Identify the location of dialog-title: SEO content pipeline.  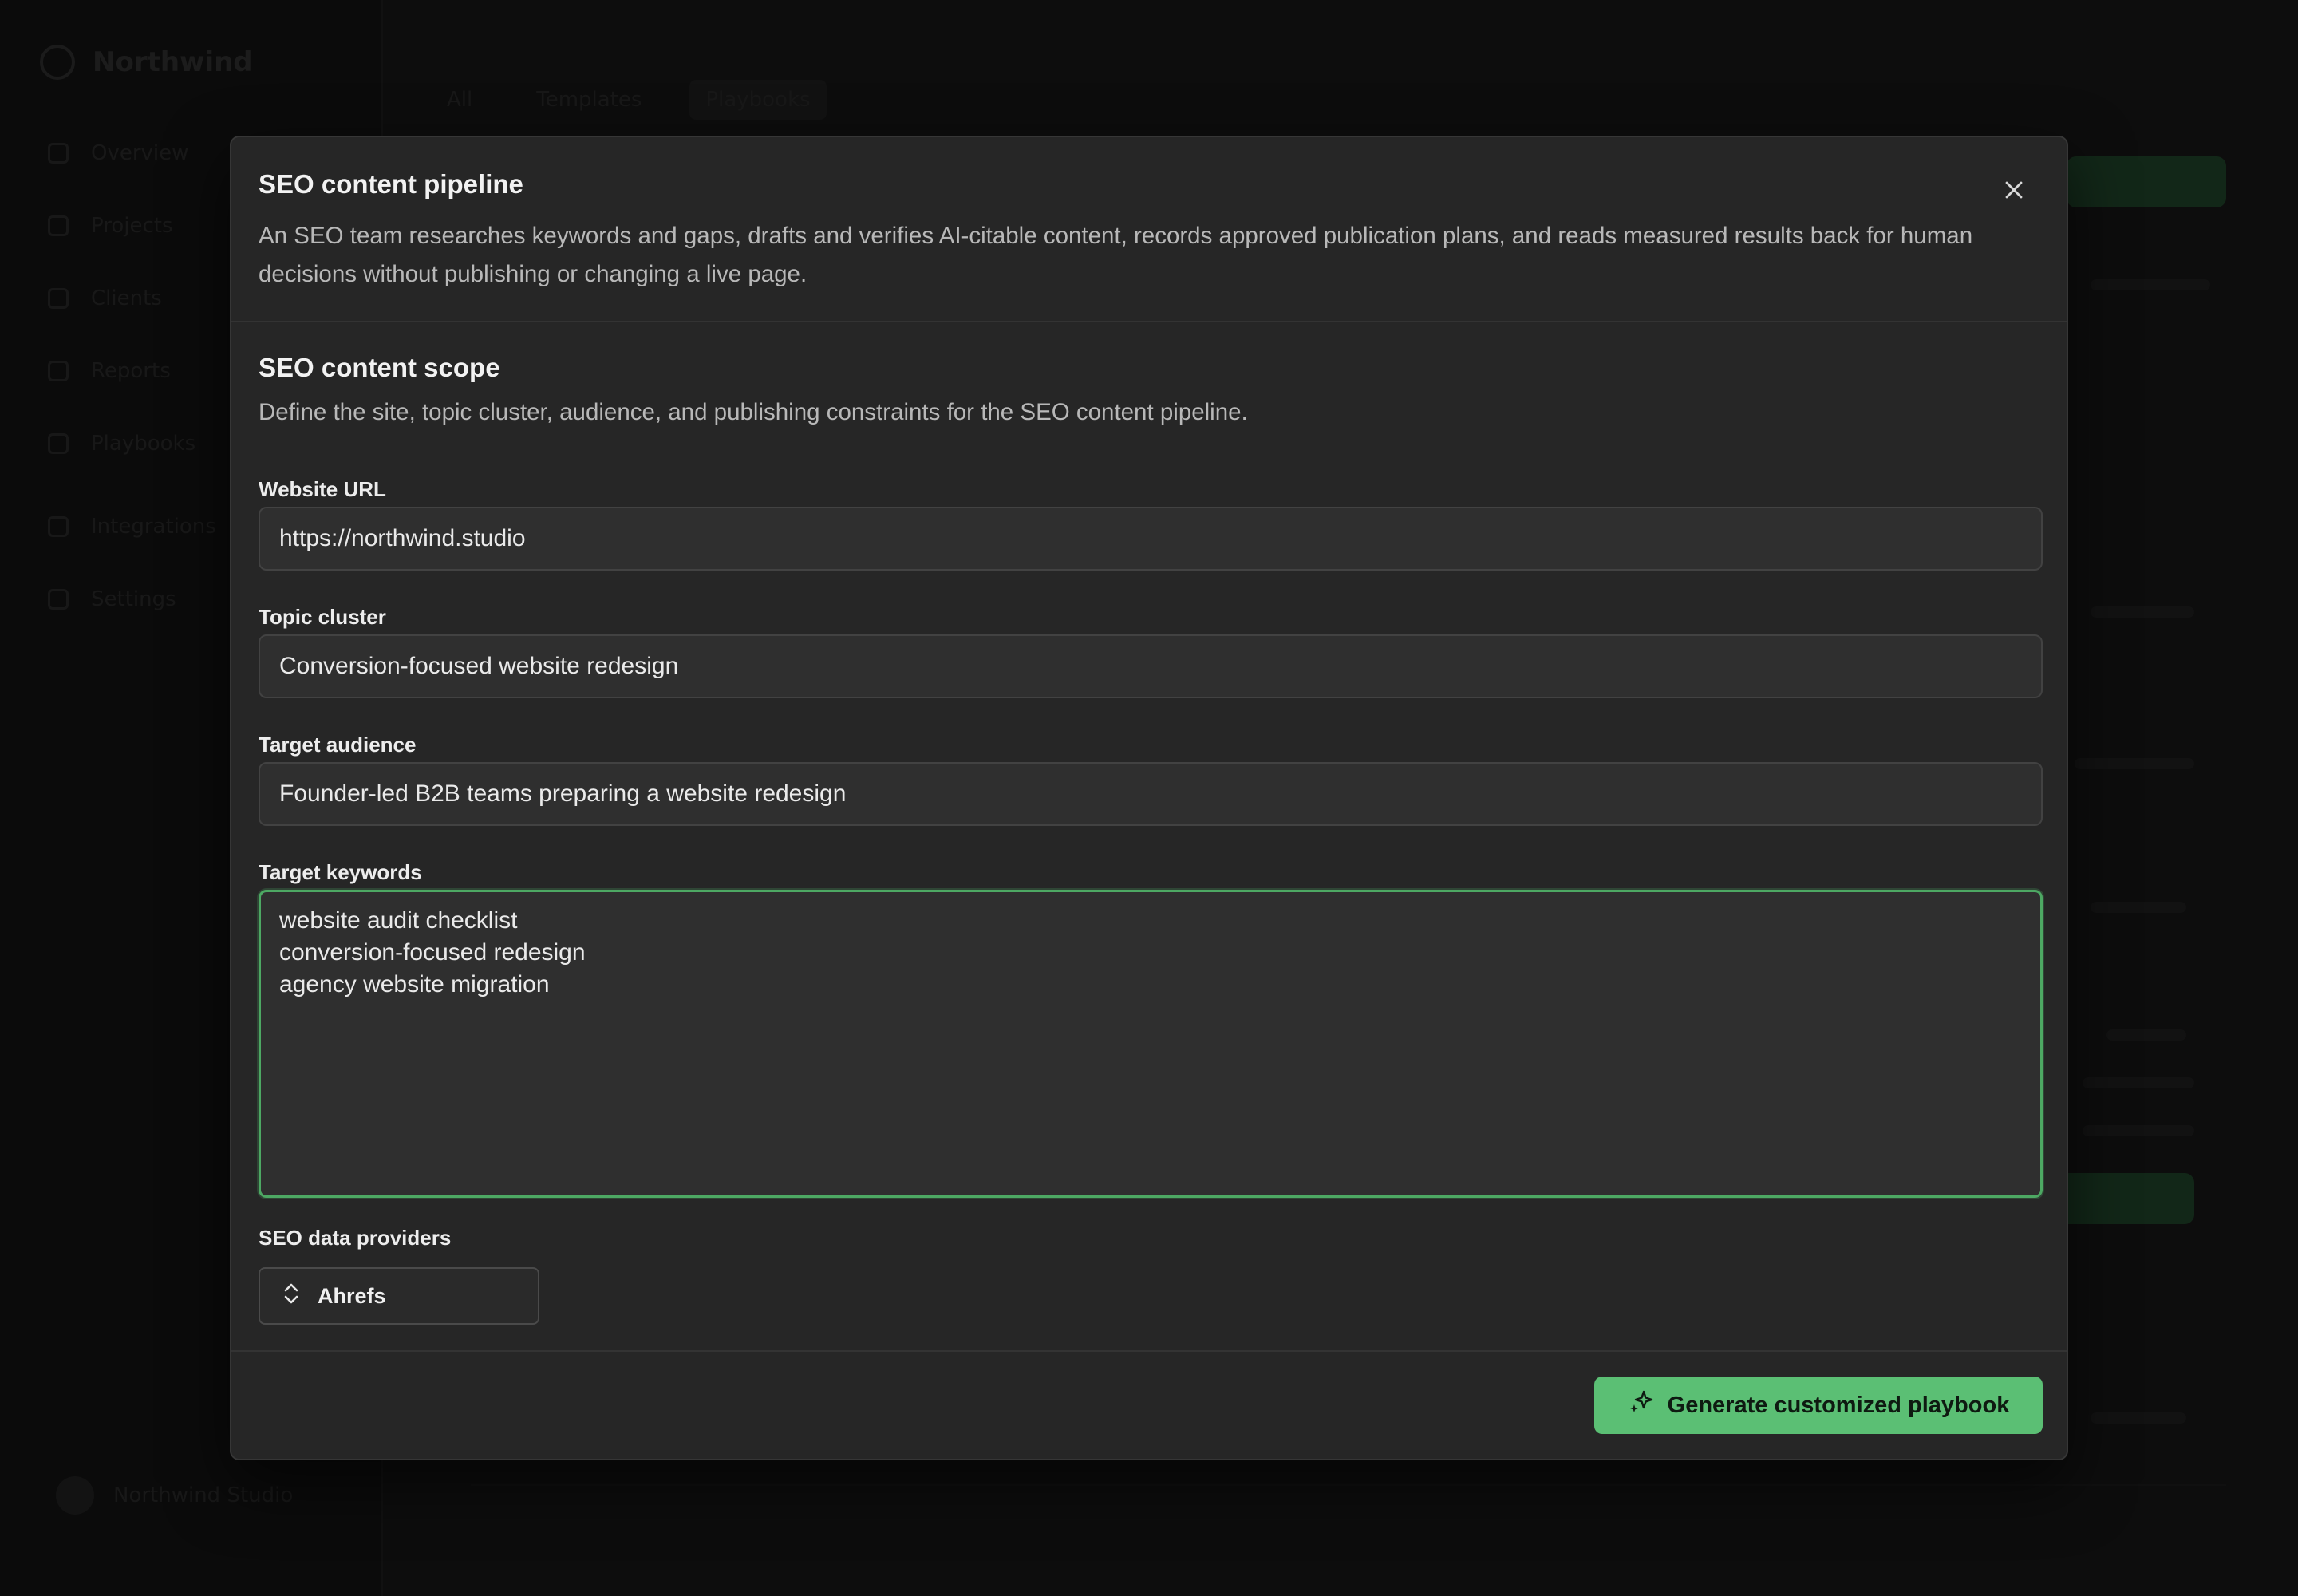
(391, 184).